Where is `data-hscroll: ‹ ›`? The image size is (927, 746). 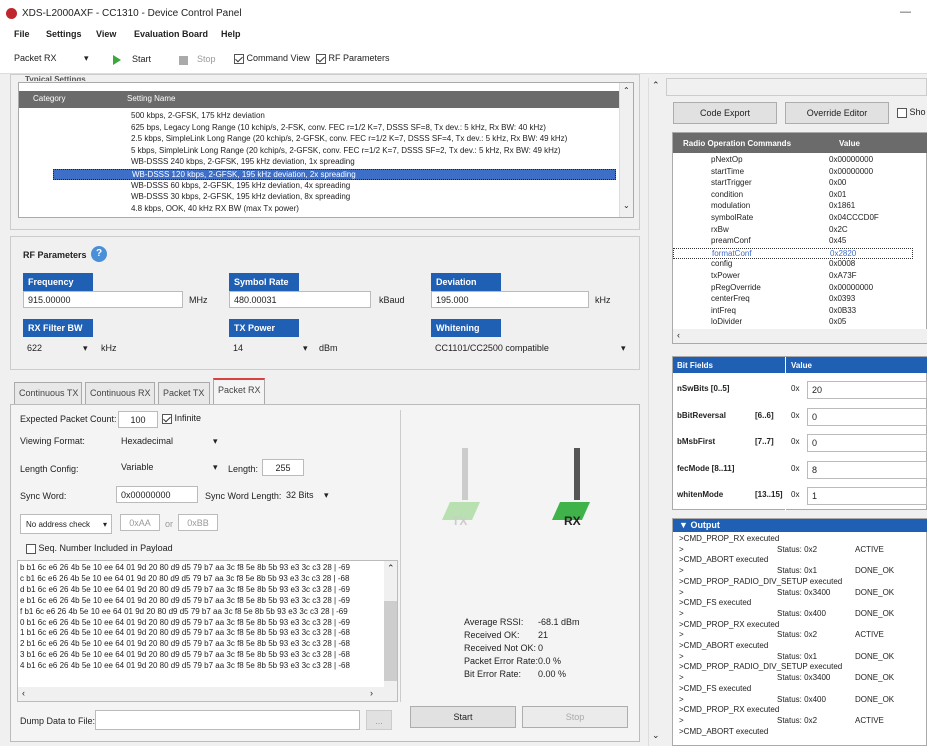 data-hscroll: ‹ › is located at coordinates (207, 694).